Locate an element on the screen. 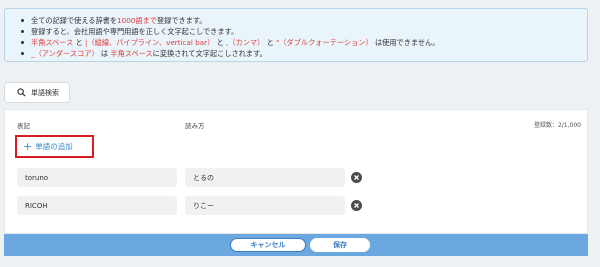 The width and height of the screenshot is (600, 267). tab-word-search: 単語検索 is located at coordinates (37, 92).